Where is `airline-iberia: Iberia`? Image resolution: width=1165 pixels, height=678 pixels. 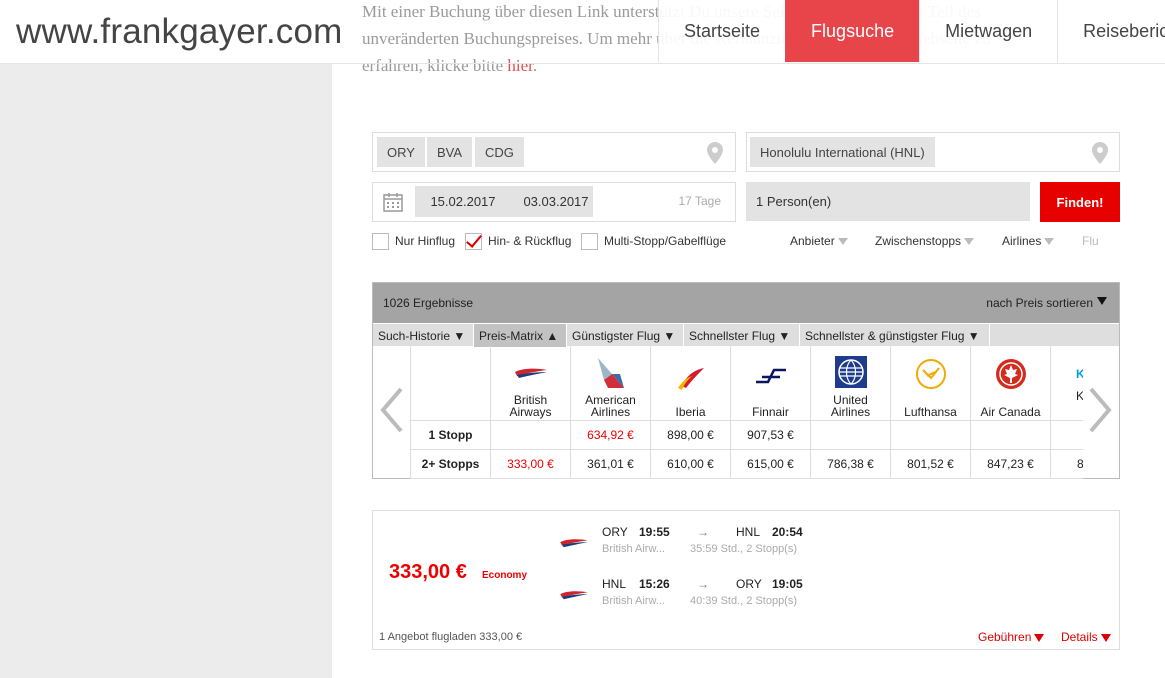 airline-iberia: Iberia is located at coordinates (691, 383).